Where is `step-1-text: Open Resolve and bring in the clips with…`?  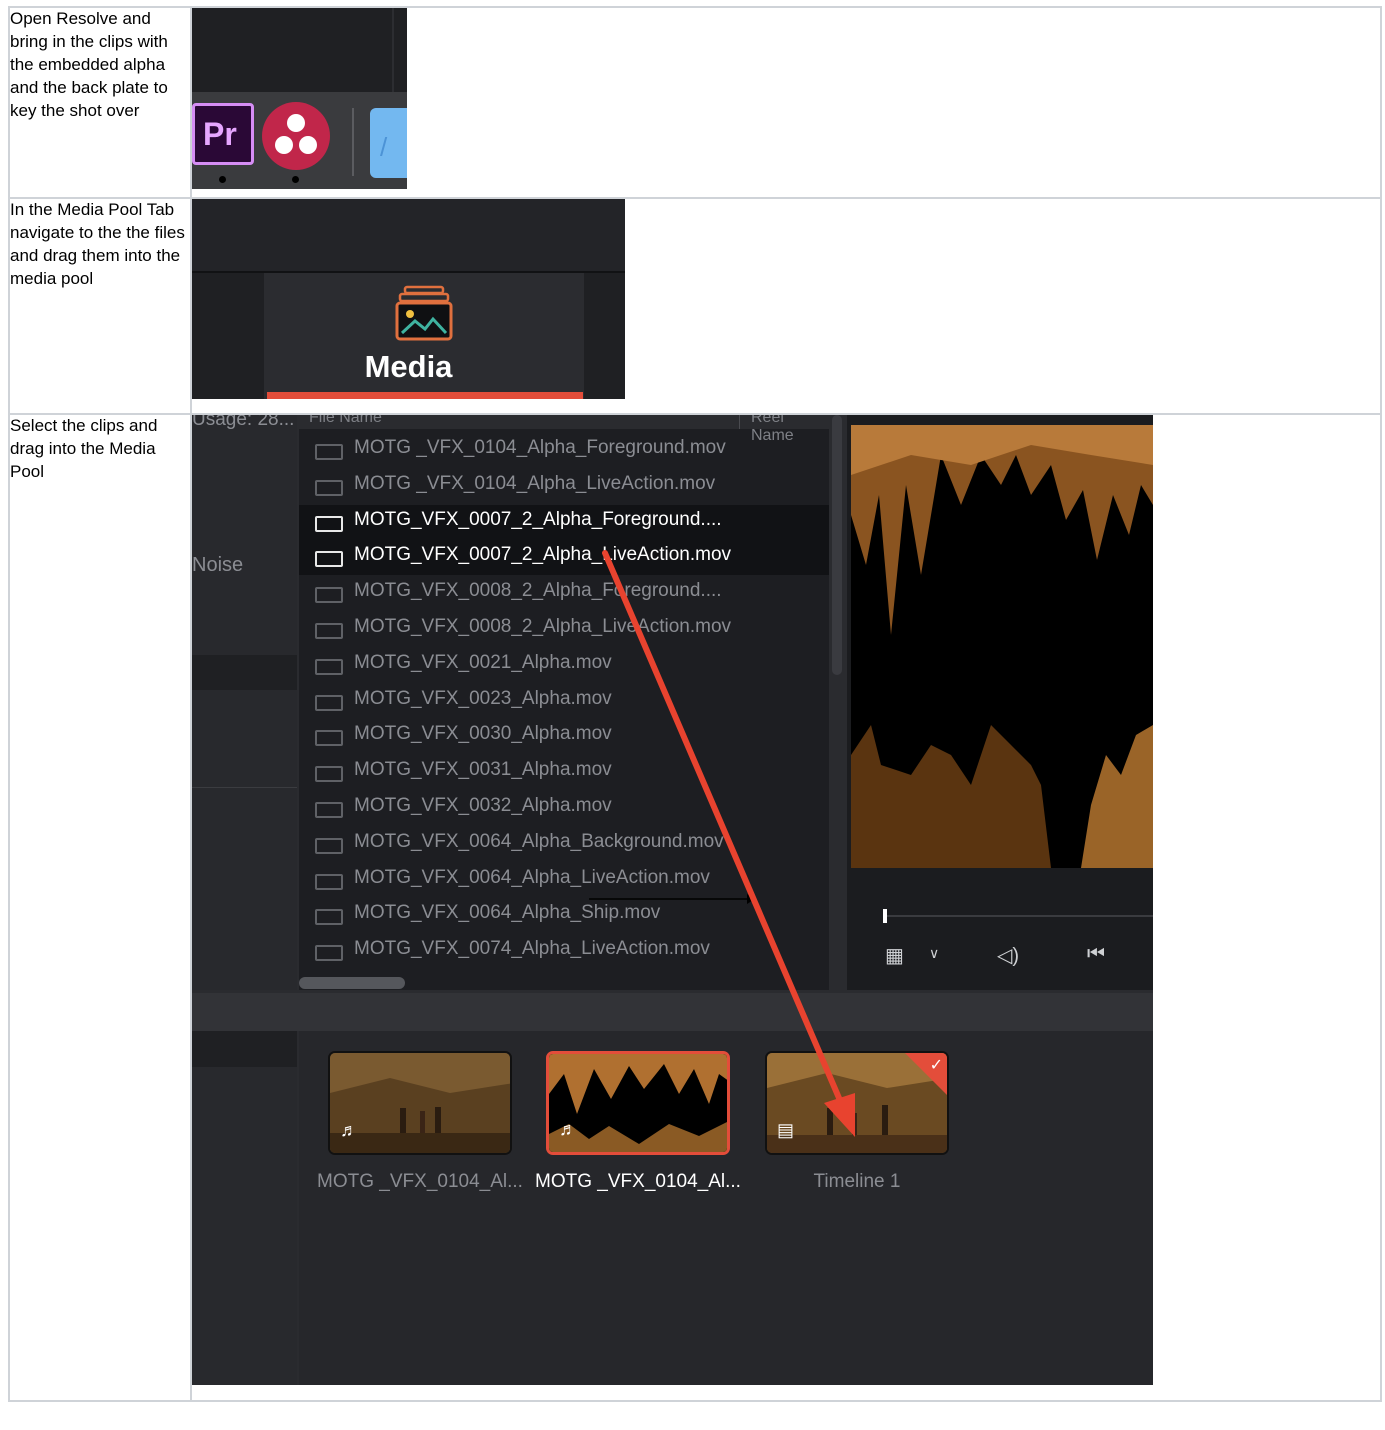
step-1-text: Open Resolve and bring in the clips with… is located at coordinates (100, 102).